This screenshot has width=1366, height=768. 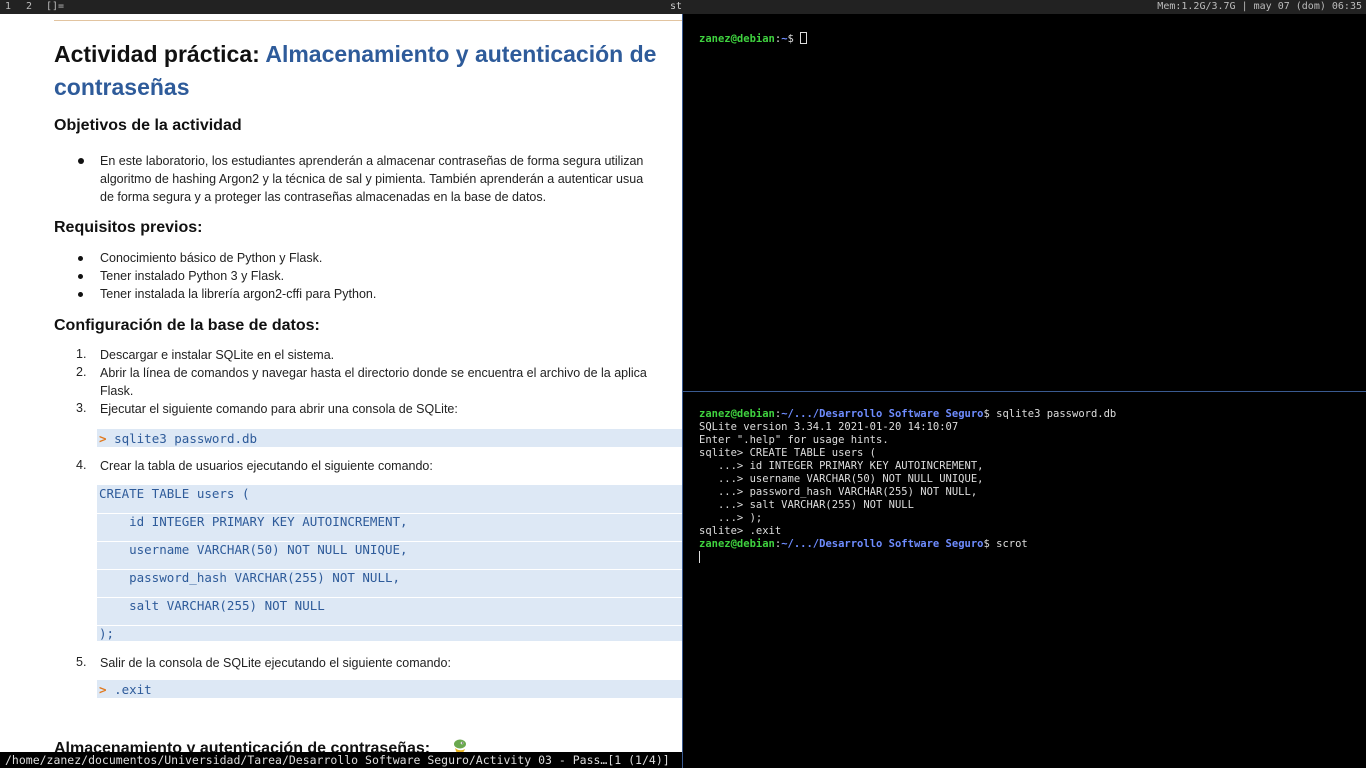 I want to click on system-status: Mem:1.2G/3.7G | may 07 (dom) 06:35, so click(x=1259, y=6).